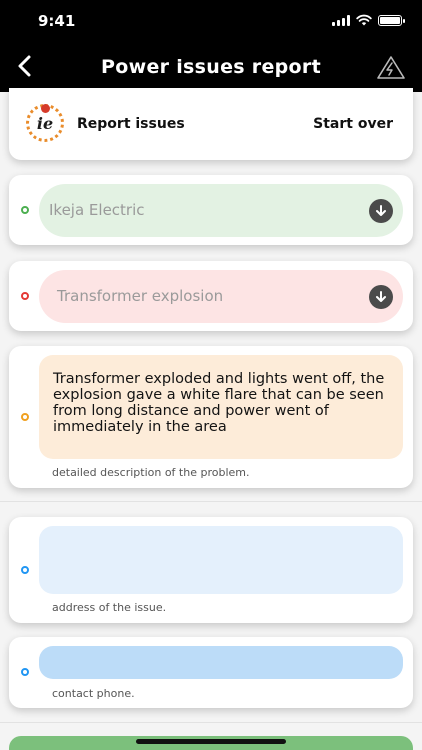 The width and height of the screenshot is (422, 750). Describe the element at coordinates (391, 20) in the screenshot. I see `battery-icon` at that location.